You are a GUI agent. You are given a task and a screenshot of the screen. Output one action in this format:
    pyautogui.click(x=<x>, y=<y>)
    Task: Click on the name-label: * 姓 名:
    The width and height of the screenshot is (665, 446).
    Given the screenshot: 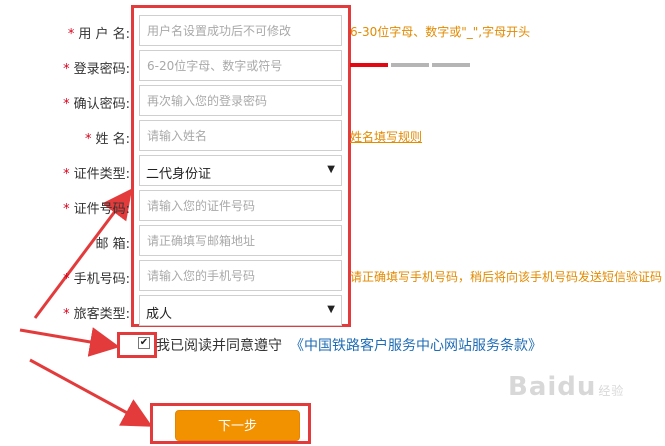 What is the action you would take?
    pyautogui.click(x=107, y=139)
    